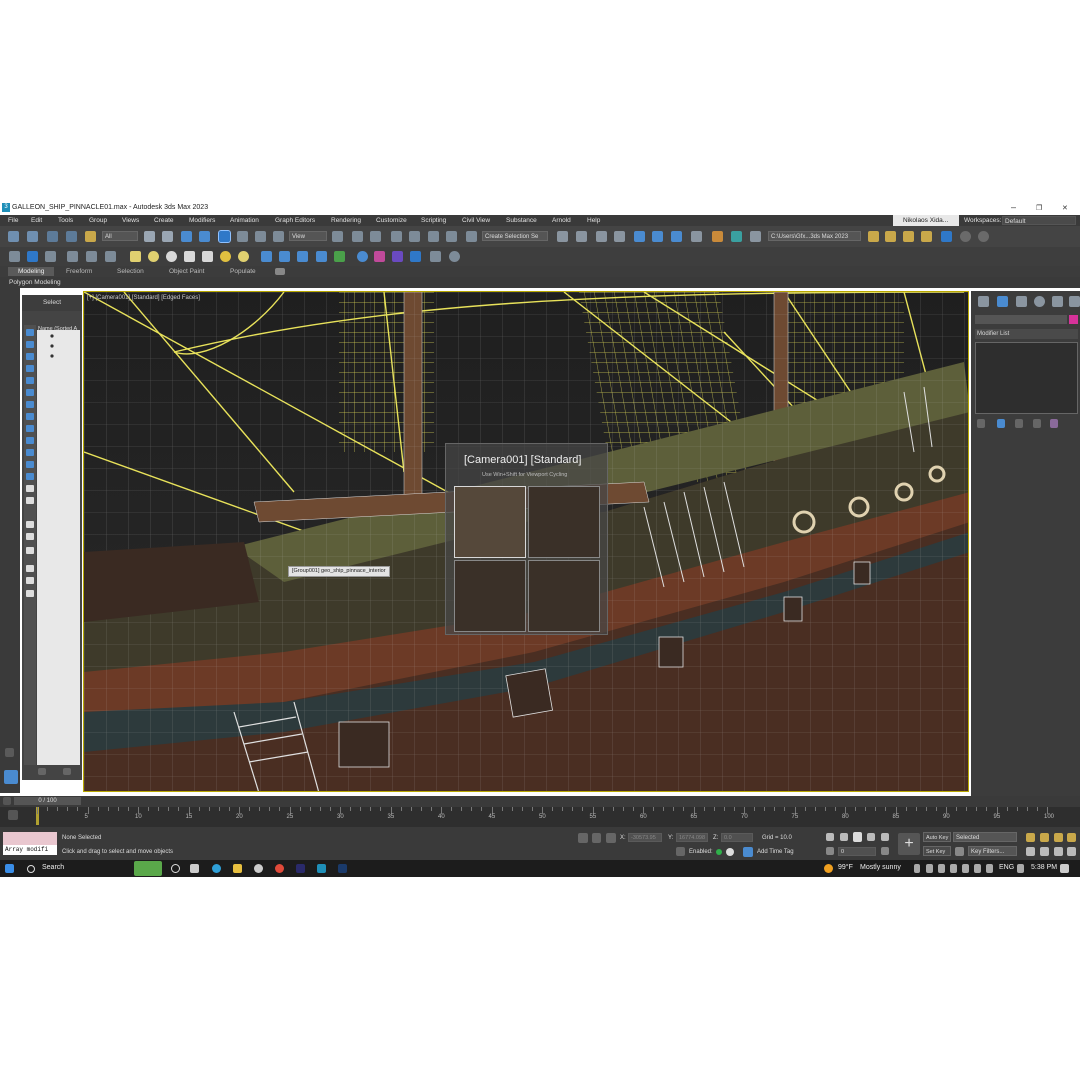  What do you see at coordinates (52, 303) in the screenshot?
I see `select-header: Select` at bounding box center [52, 303].